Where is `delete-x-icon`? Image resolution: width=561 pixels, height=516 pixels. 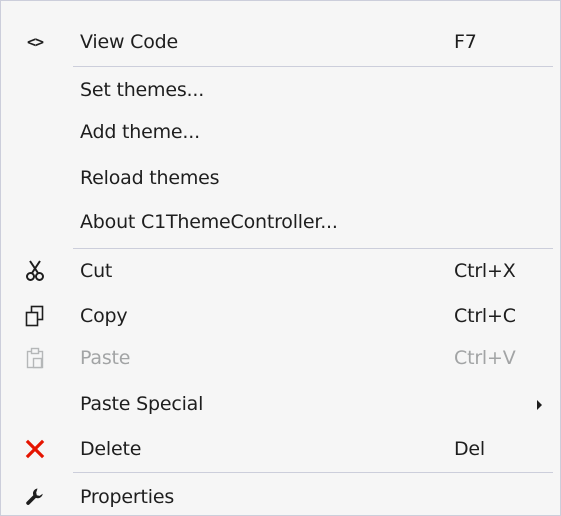 delete-x-icon is located at coordinates (35, 449).